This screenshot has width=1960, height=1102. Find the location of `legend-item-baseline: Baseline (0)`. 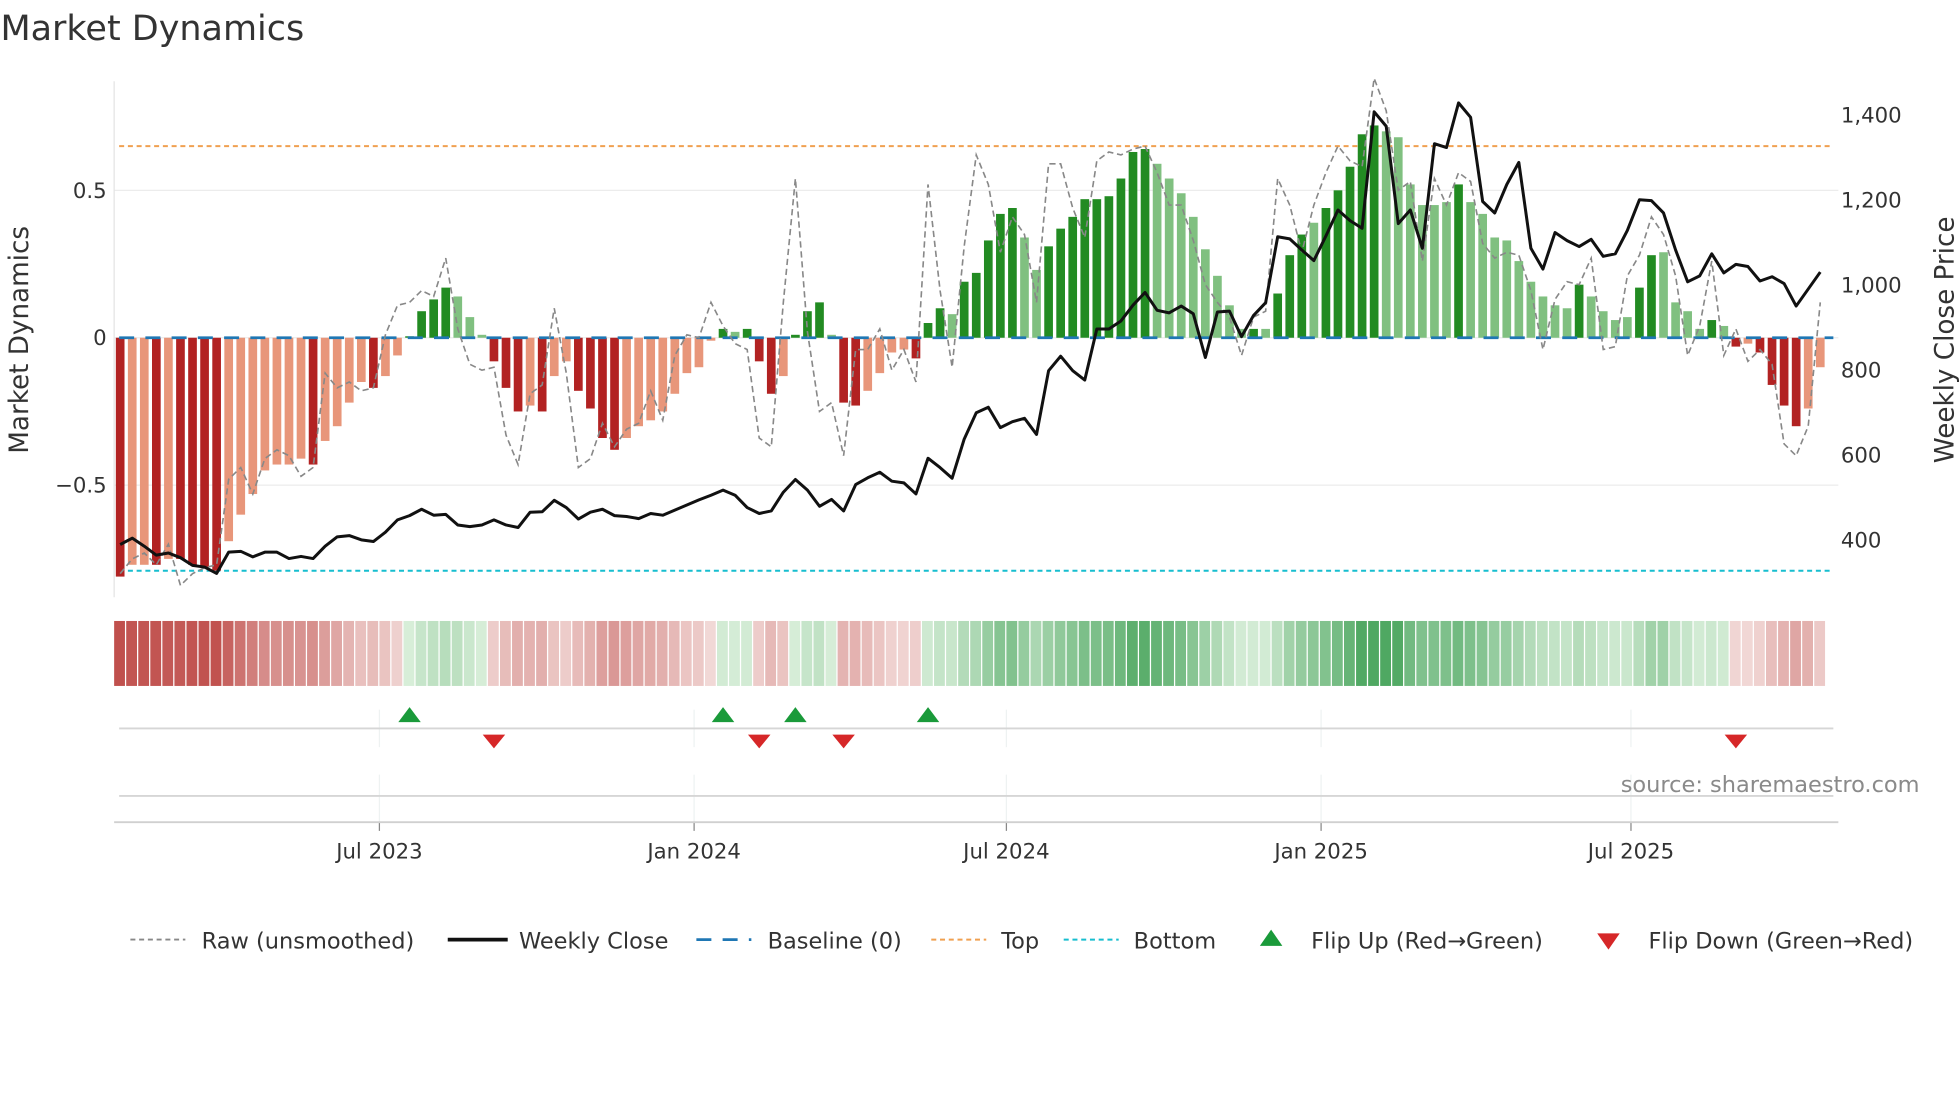

legend-item-baseline: Baseline (0) is located at coordinates (799, 941).